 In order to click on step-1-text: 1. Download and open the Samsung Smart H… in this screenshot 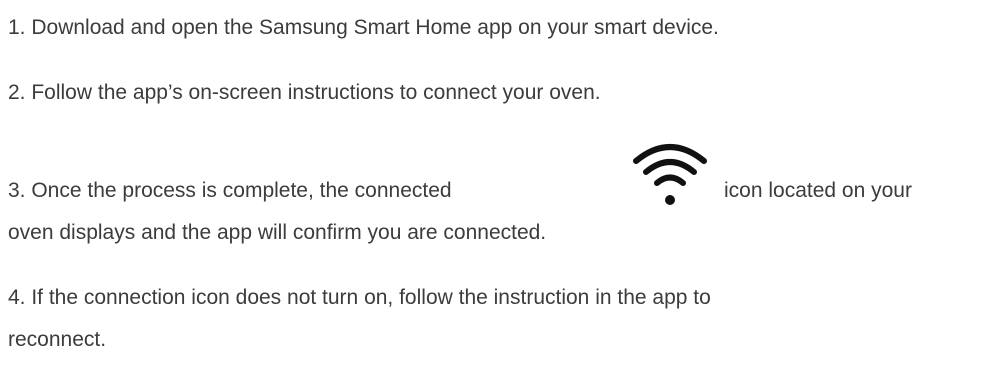, I will do `click(363, 27)`.